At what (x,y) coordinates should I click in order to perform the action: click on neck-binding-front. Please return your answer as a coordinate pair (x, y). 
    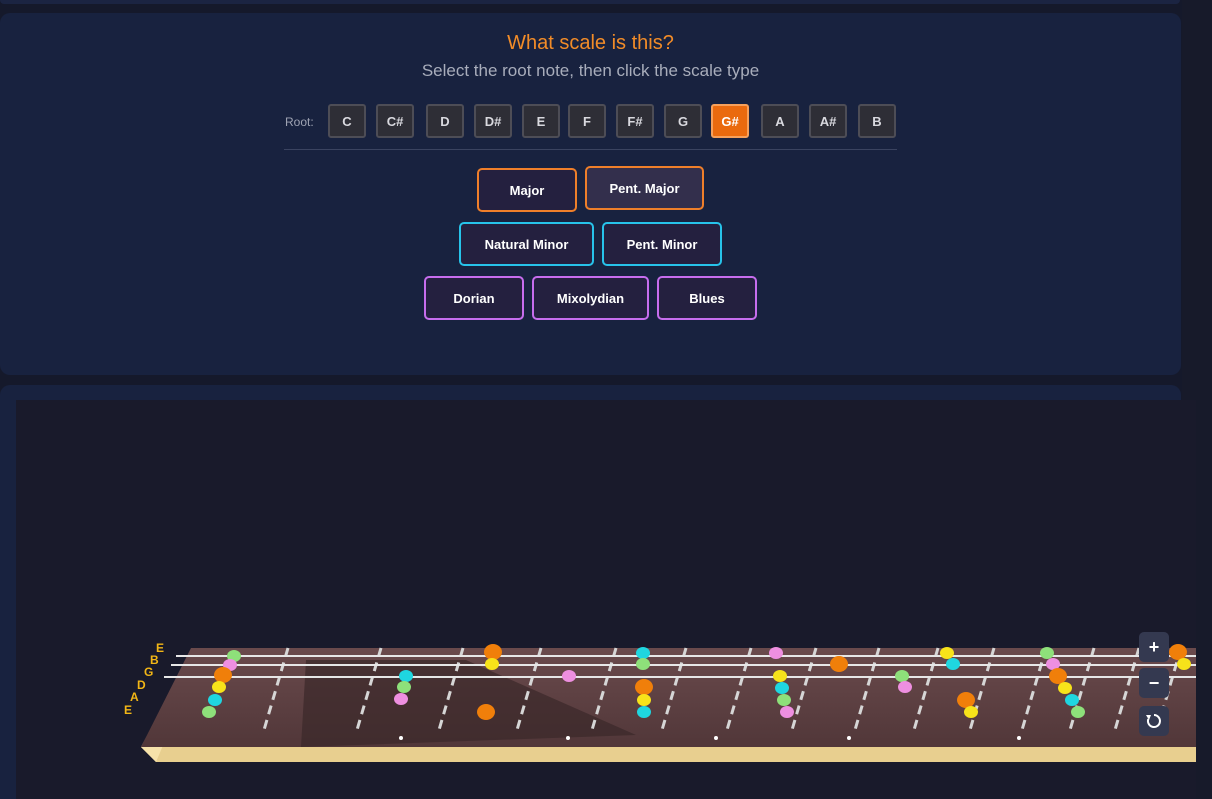
    Looking at the image, I should click on (668, 754).